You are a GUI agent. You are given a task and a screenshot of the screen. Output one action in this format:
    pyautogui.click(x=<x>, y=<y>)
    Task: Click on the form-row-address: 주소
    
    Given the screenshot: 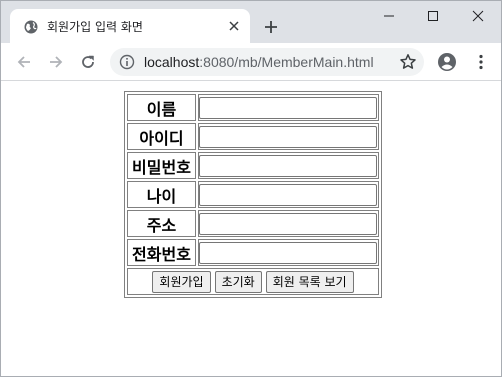 What is the action you would take?
    pyautogui.click(x=253, y=223)
    